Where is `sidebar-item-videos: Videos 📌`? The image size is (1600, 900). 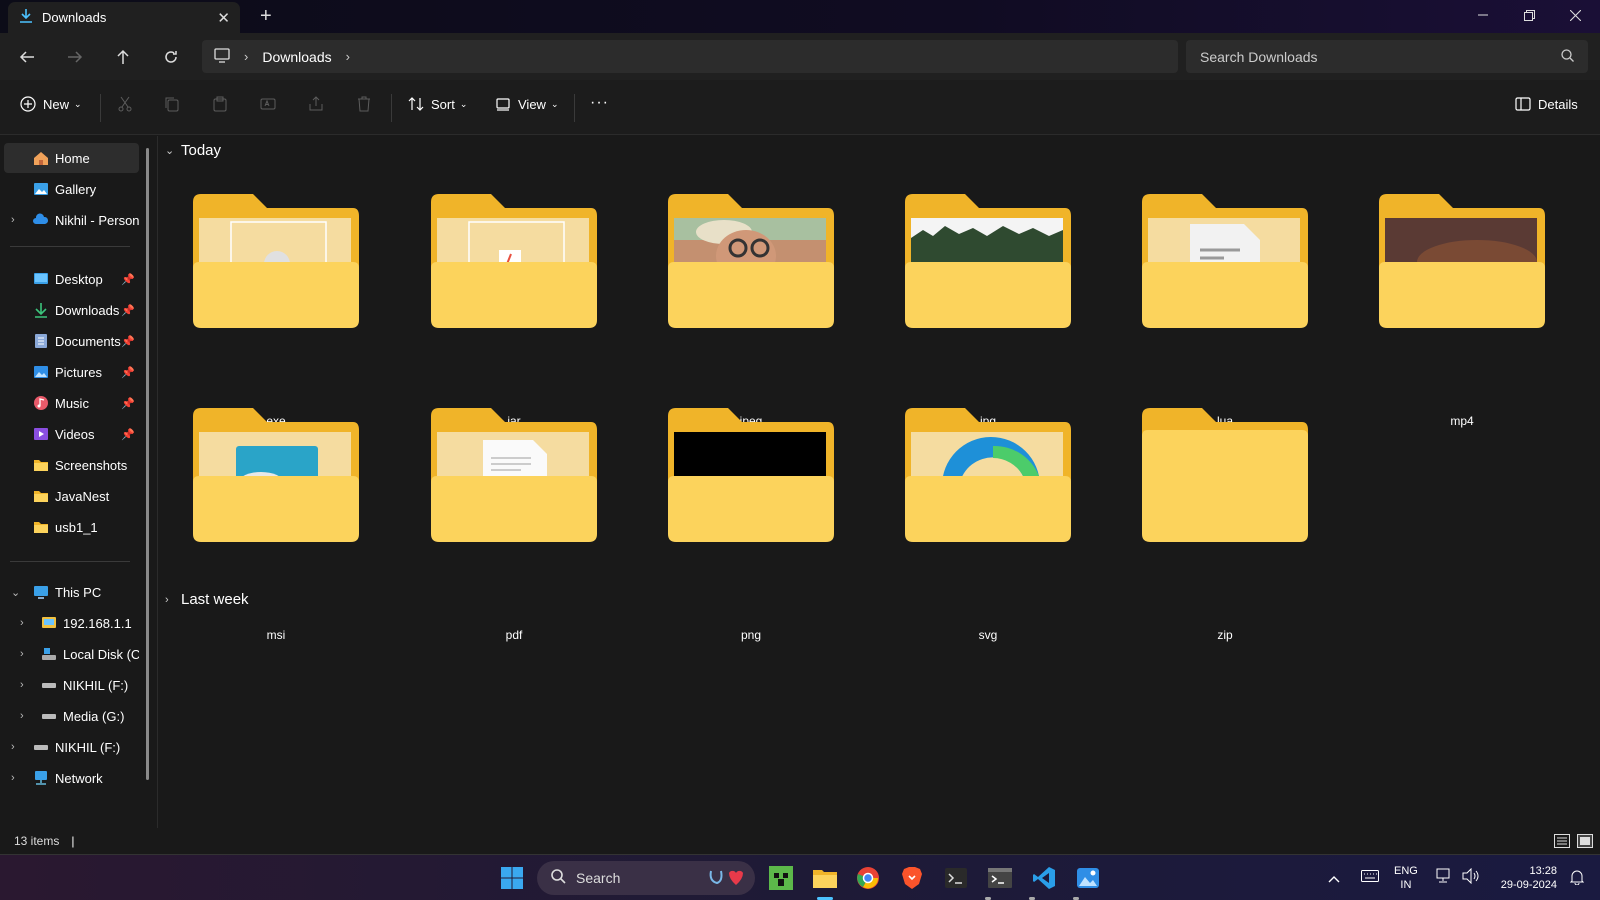 sidebar-item-videos: Videos 📌 is located at coordinates (71, 434).